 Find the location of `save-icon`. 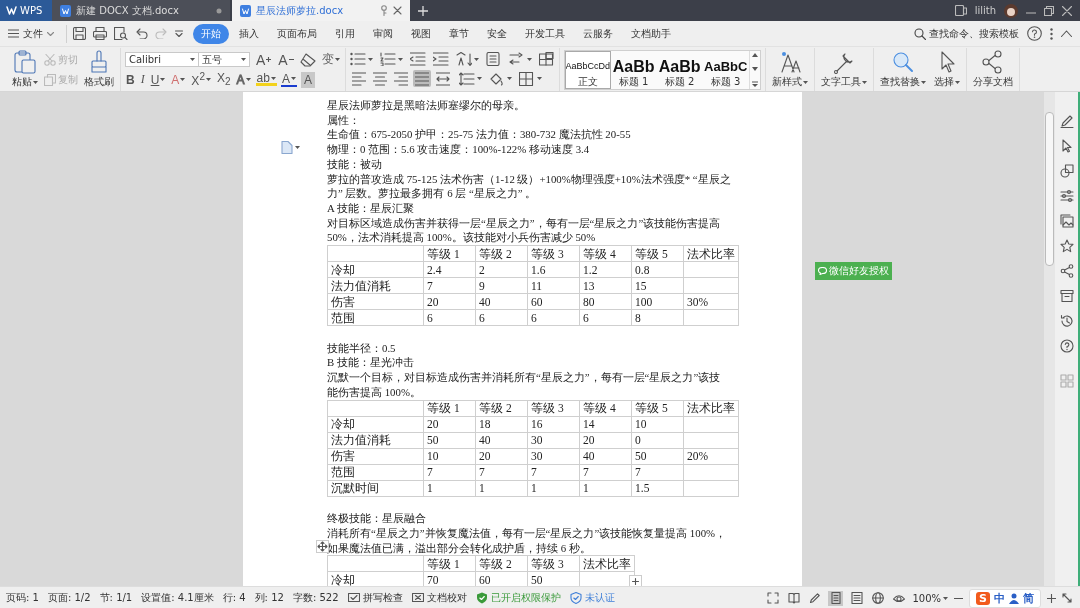

save-icon is located at coordinates (79, 33).